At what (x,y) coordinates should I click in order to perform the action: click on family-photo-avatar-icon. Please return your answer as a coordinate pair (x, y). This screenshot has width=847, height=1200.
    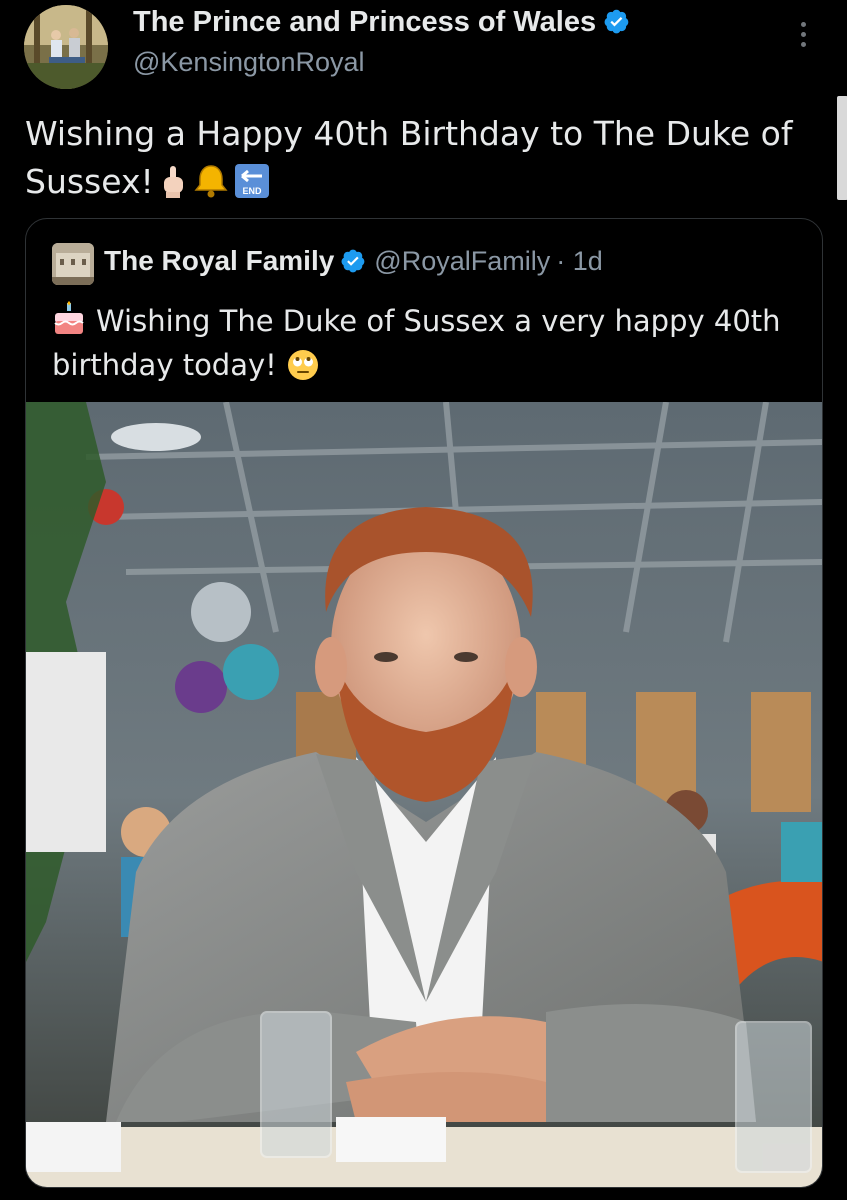
    Looking at the image, I should click on (66, 47).